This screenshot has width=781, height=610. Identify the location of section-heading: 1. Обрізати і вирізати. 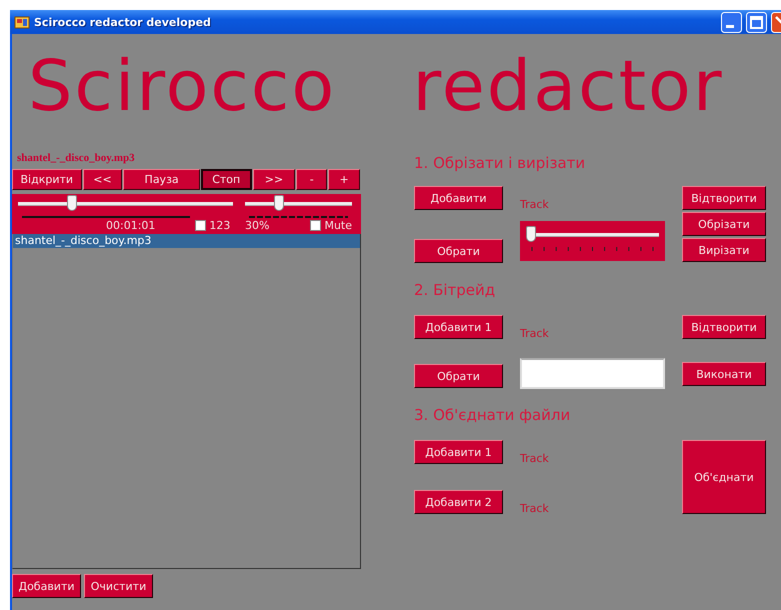
(500, 163).